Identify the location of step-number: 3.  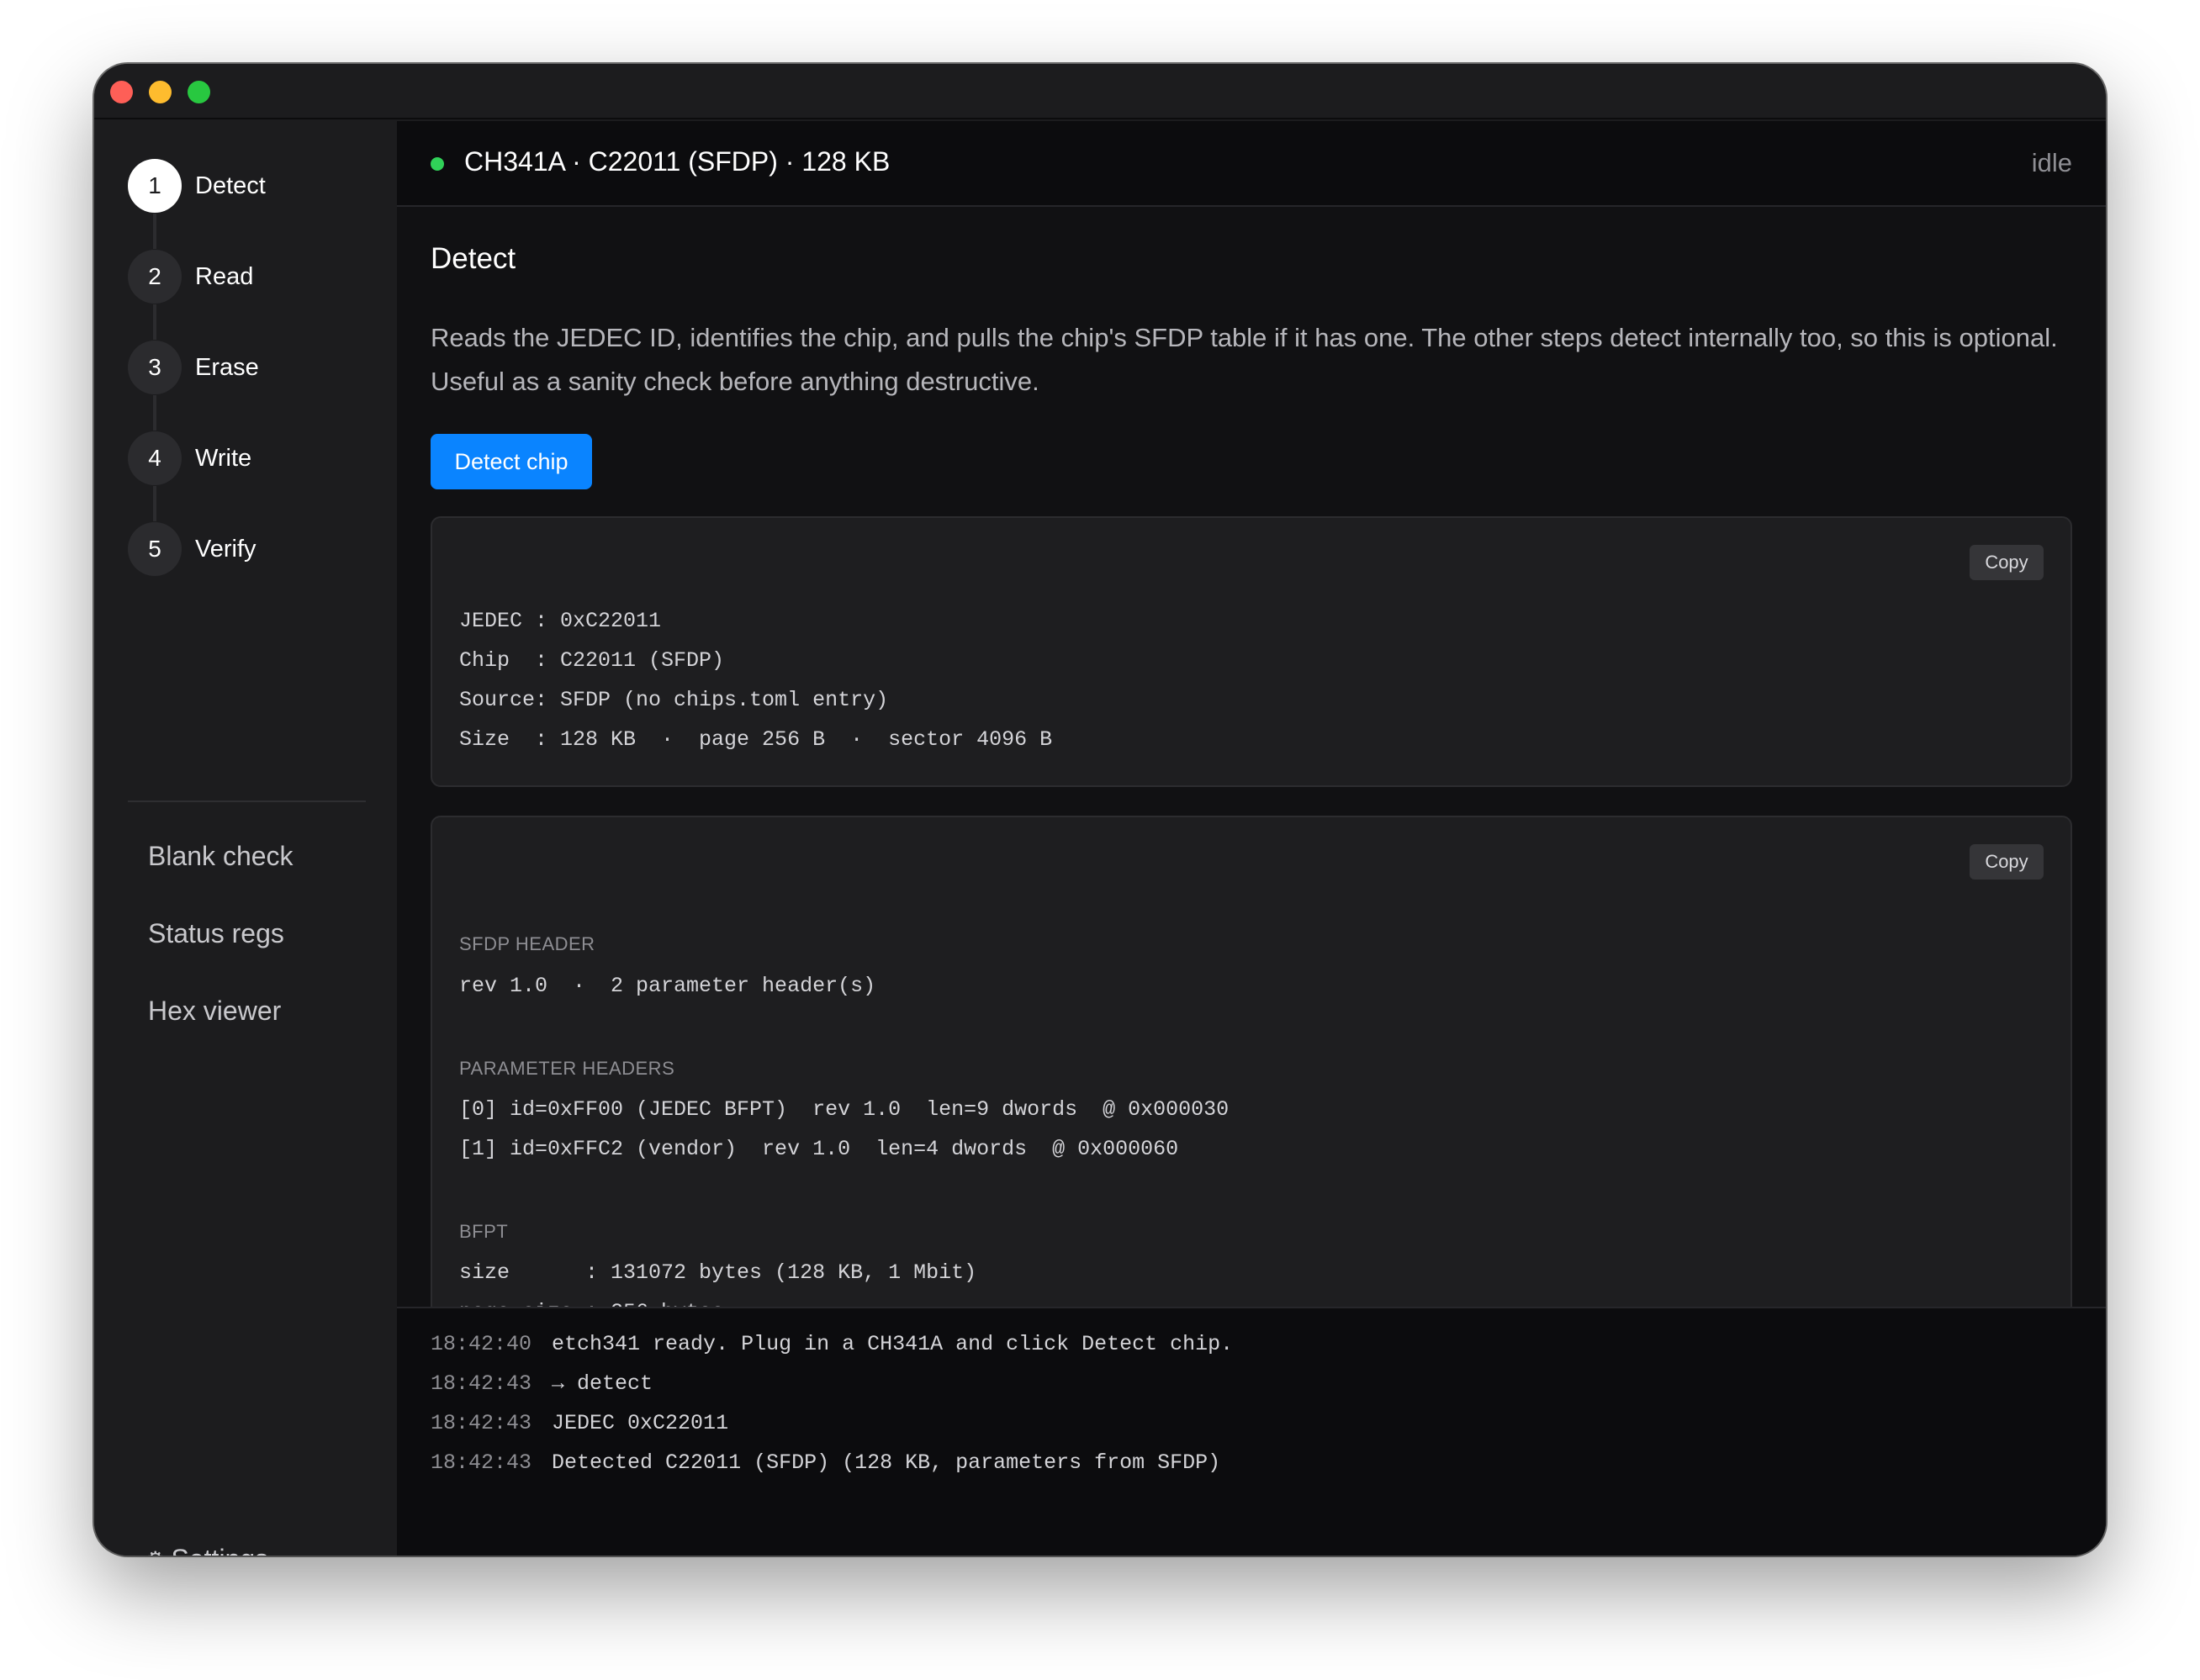
(155, 367).